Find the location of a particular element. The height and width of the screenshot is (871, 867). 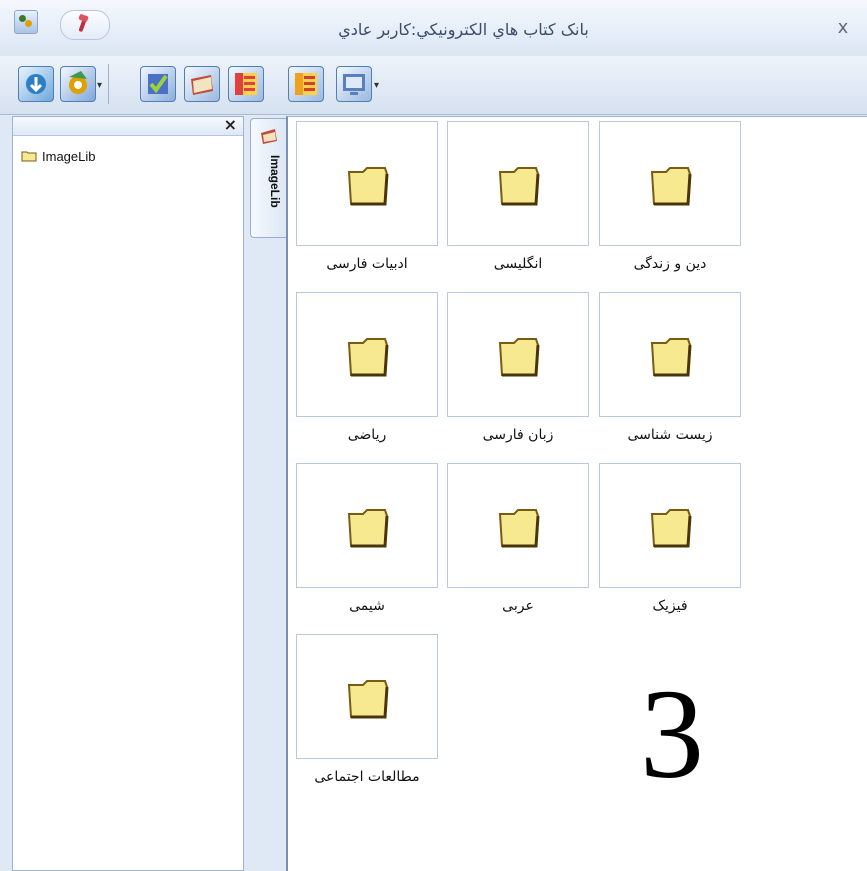

list-button is located at coordinates (246, 84).